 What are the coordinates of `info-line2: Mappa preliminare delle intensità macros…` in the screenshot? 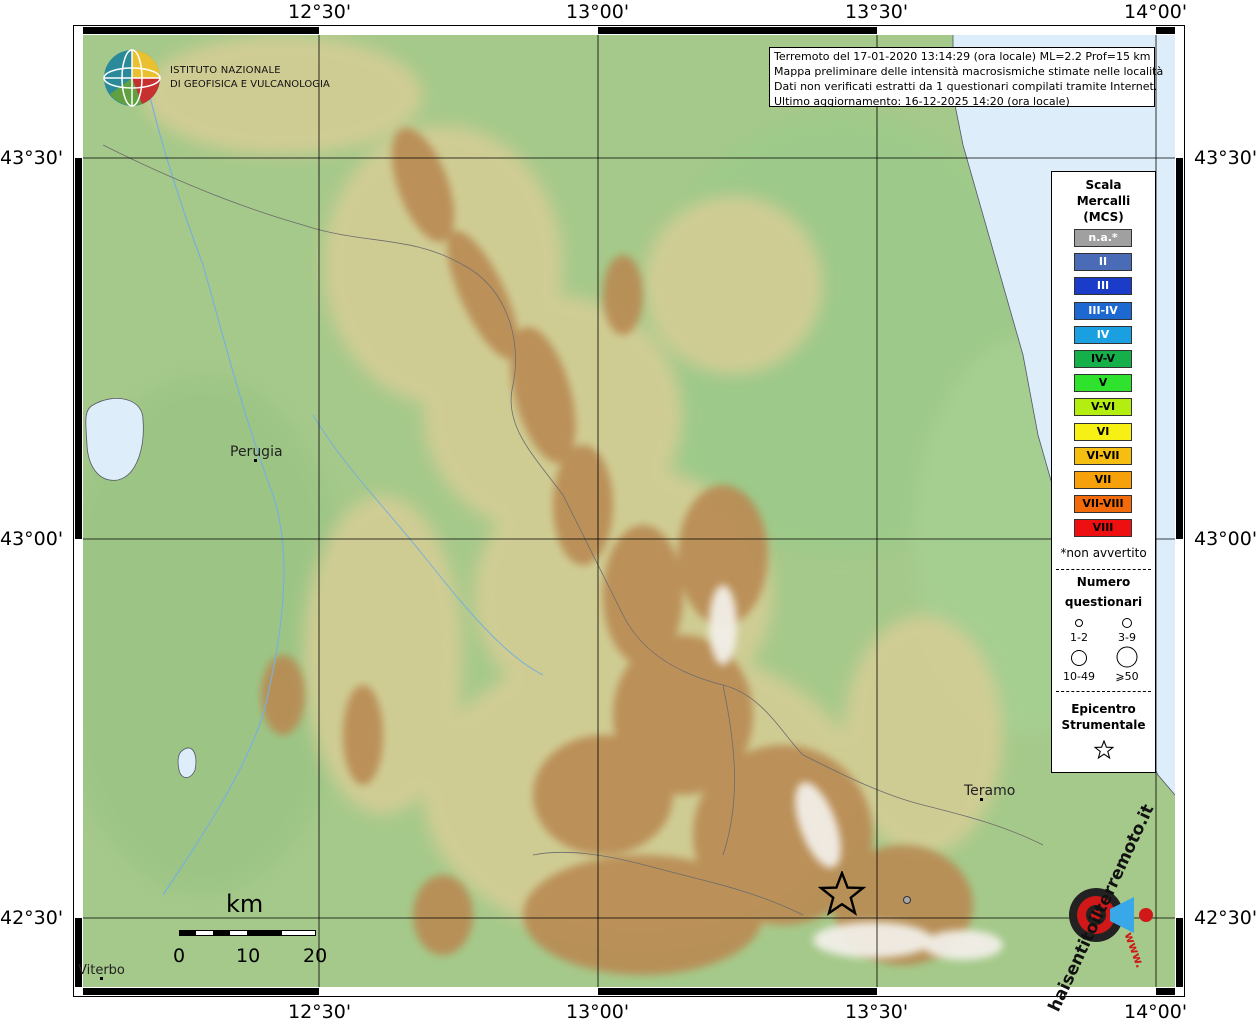 It's located at (969, 71).